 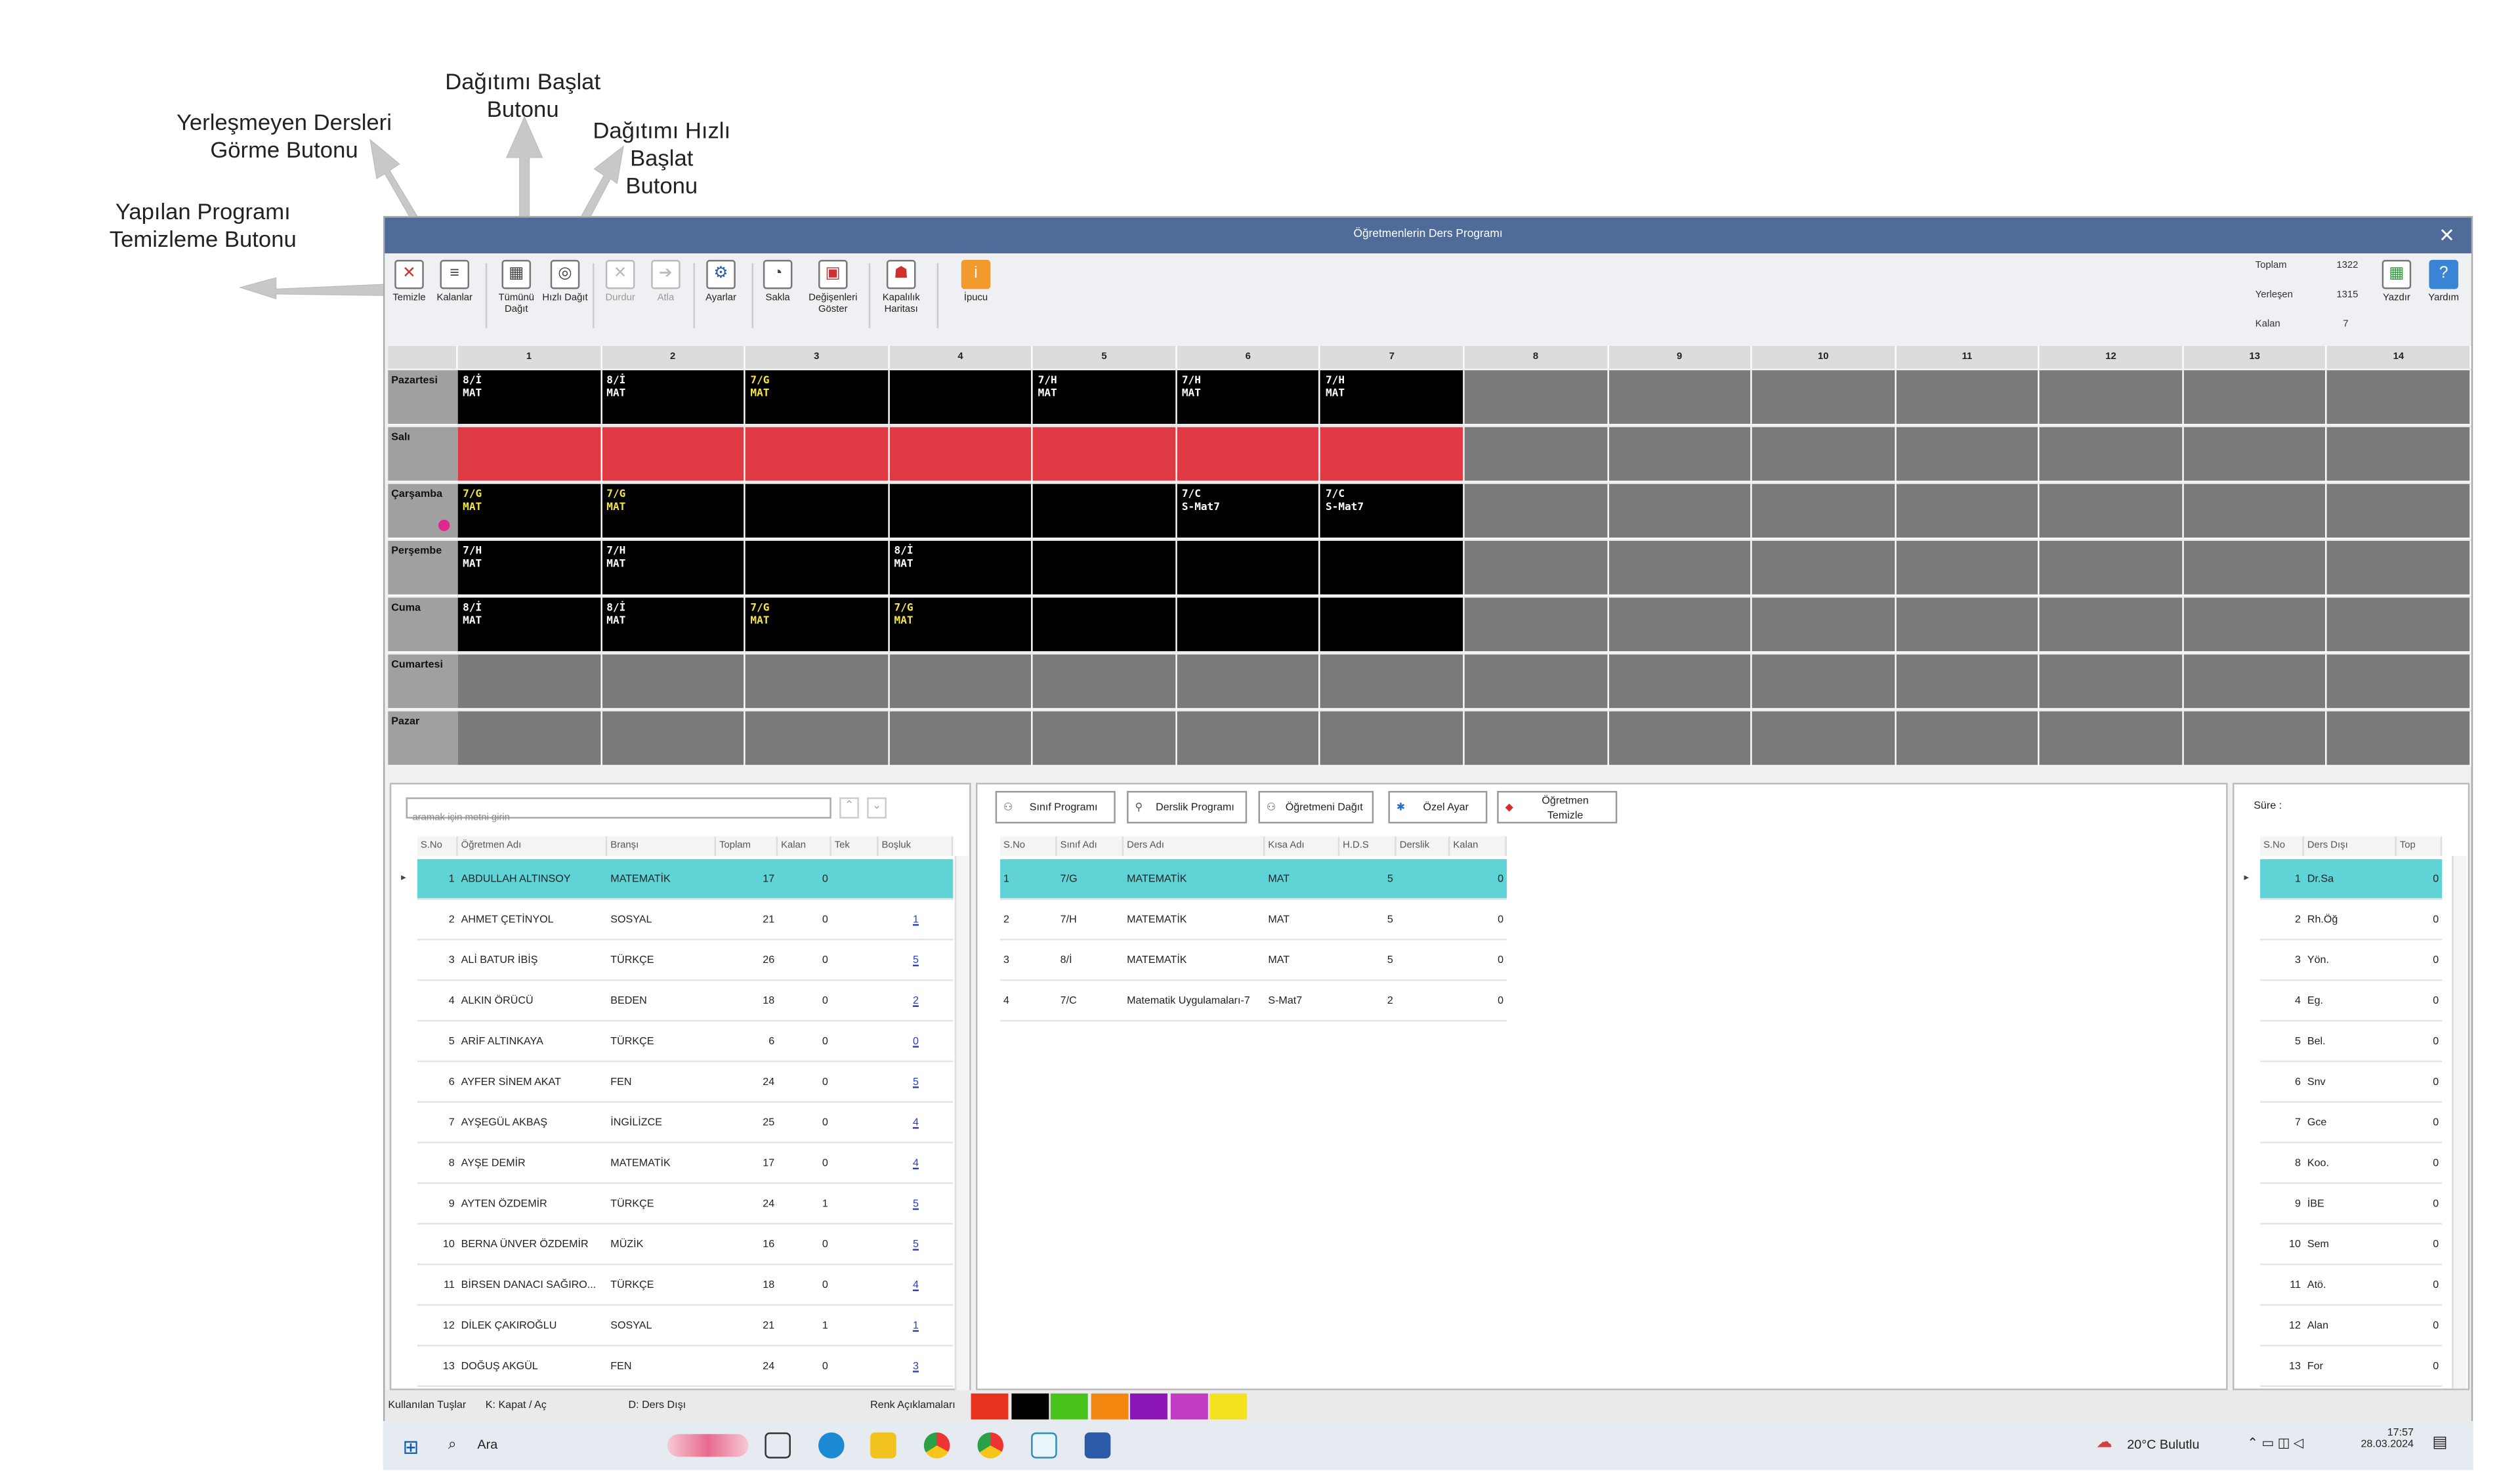 I want to click on stop-button: ✕ Durdur, so click(x=620, y=282).